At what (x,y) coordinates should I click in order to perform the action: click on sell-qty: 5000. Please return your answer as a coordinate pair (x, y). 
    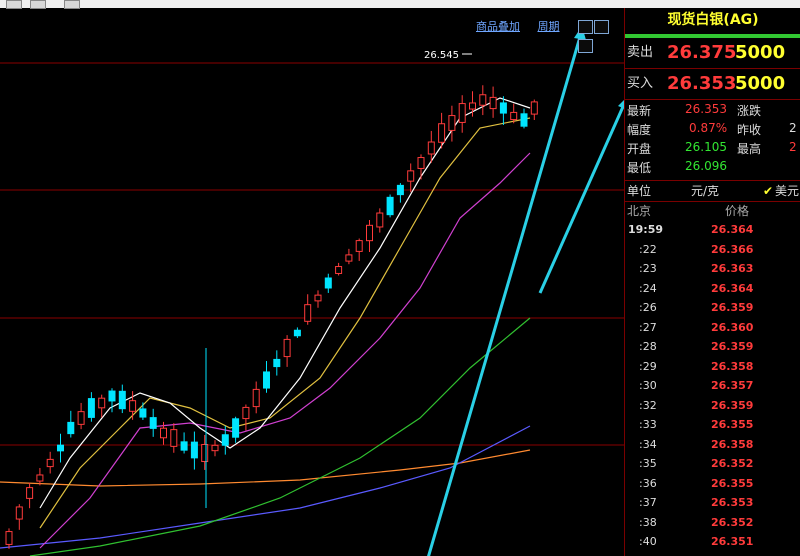
    Looking at the image, I should click on (760, 52).